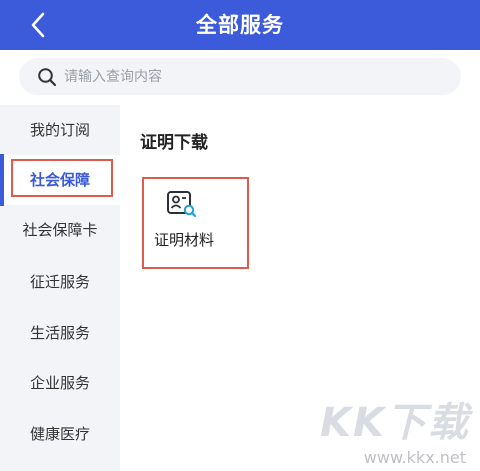 The width and height of the screenshot is (480, 471). I want to click on active-indicator, so click(2, 180).